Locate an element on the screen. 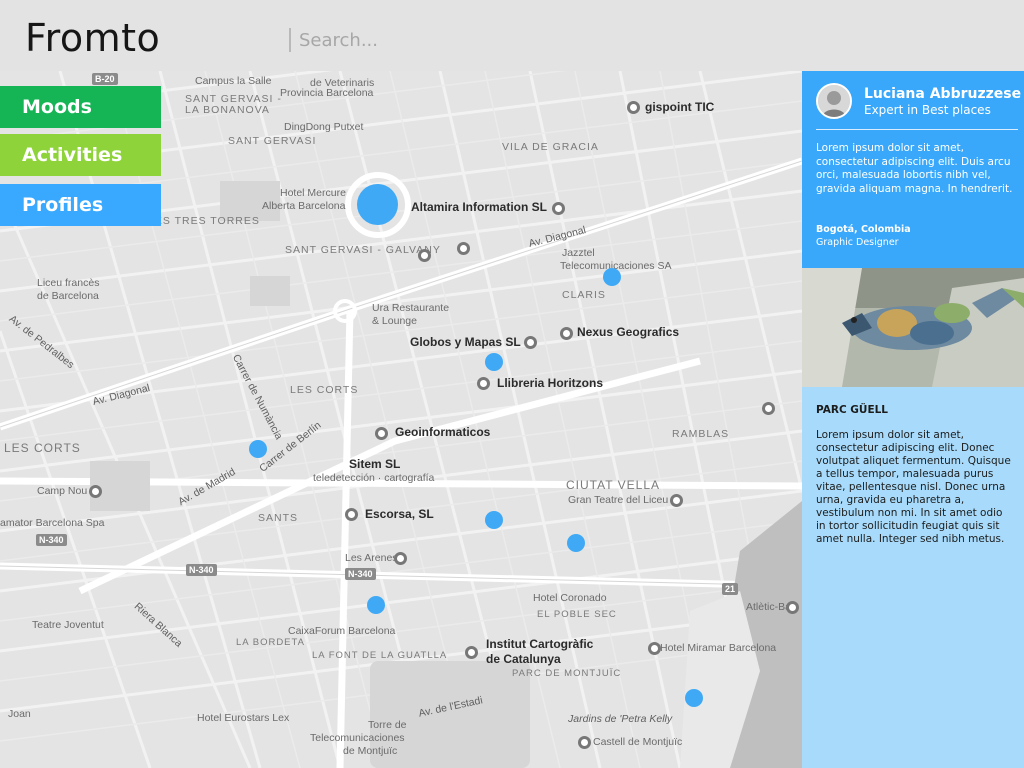  activities-button: Activities is located at coordinates (80, 155).